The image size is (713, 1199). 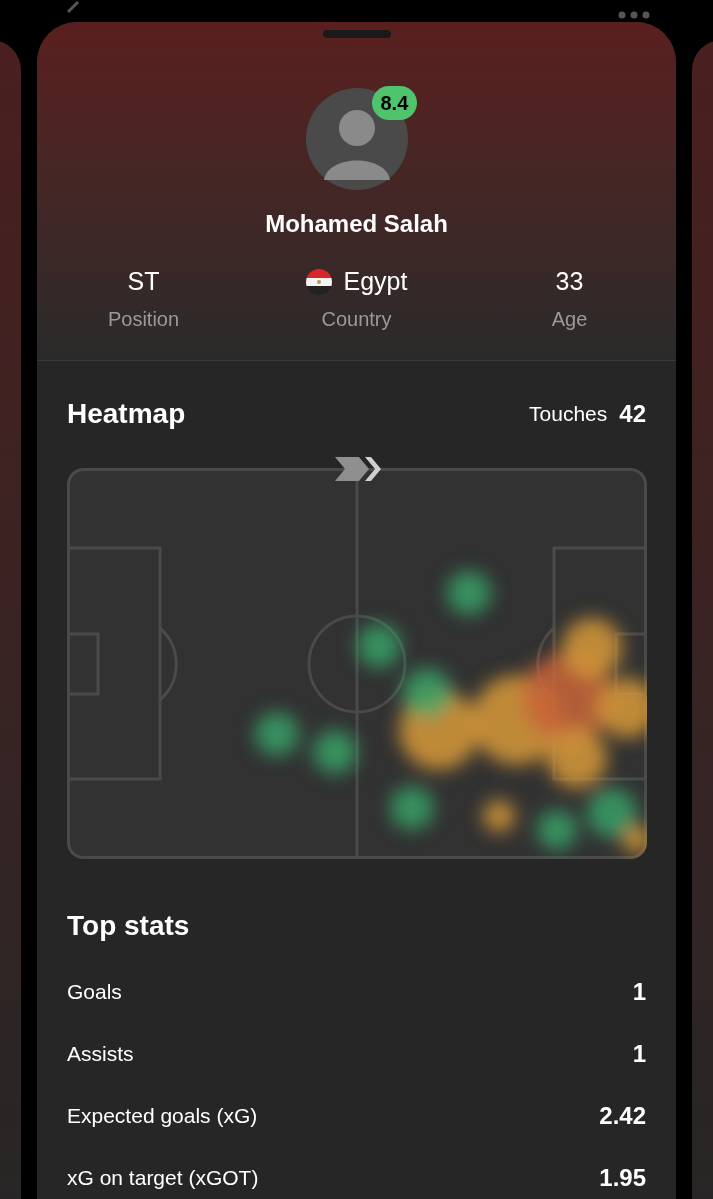 I want to click on stat-label: xG on target (xGOT), so click(x=163, y=1178).